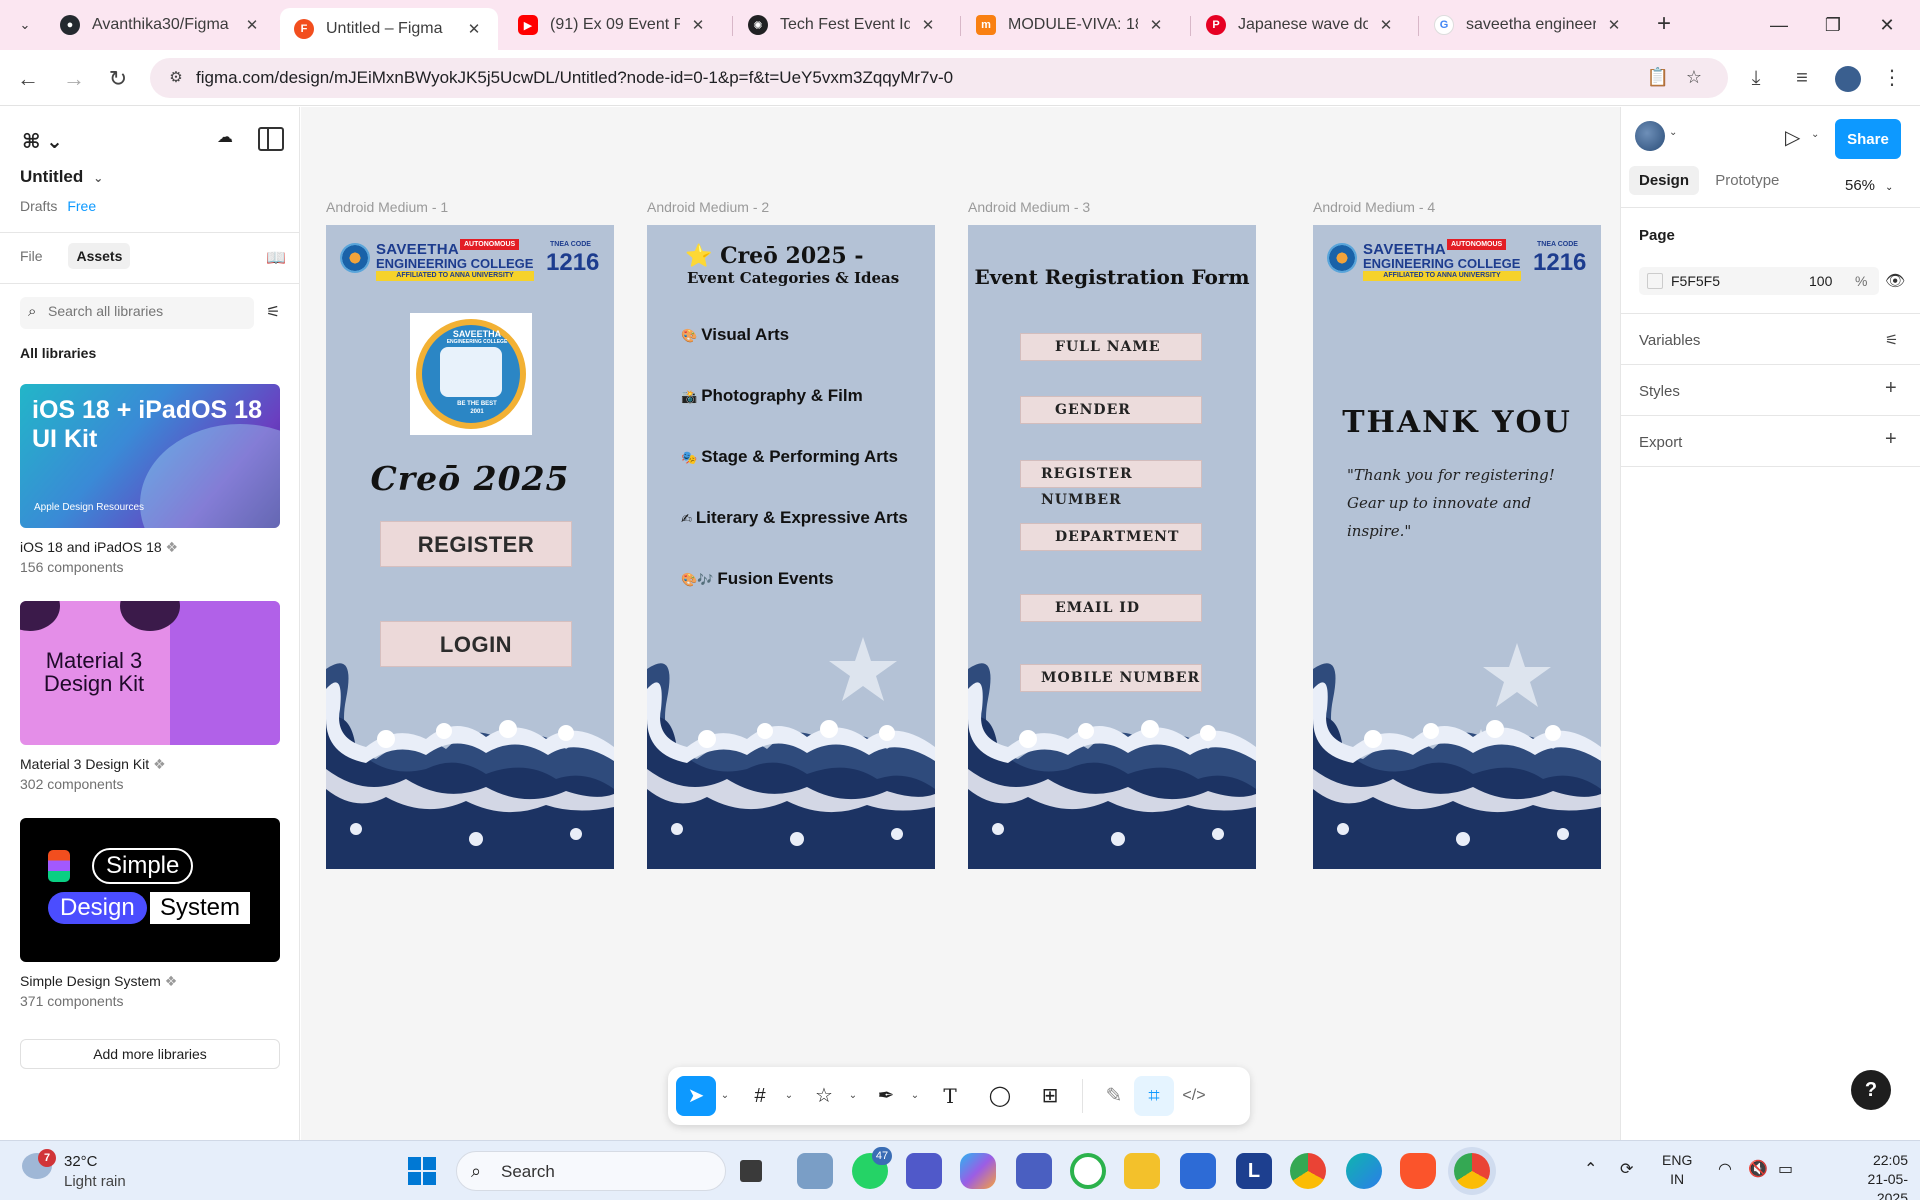 This screenshot has height=1200, width=1920. I want to click on frame-label: Android Medium - 4, so click(1374, 207).